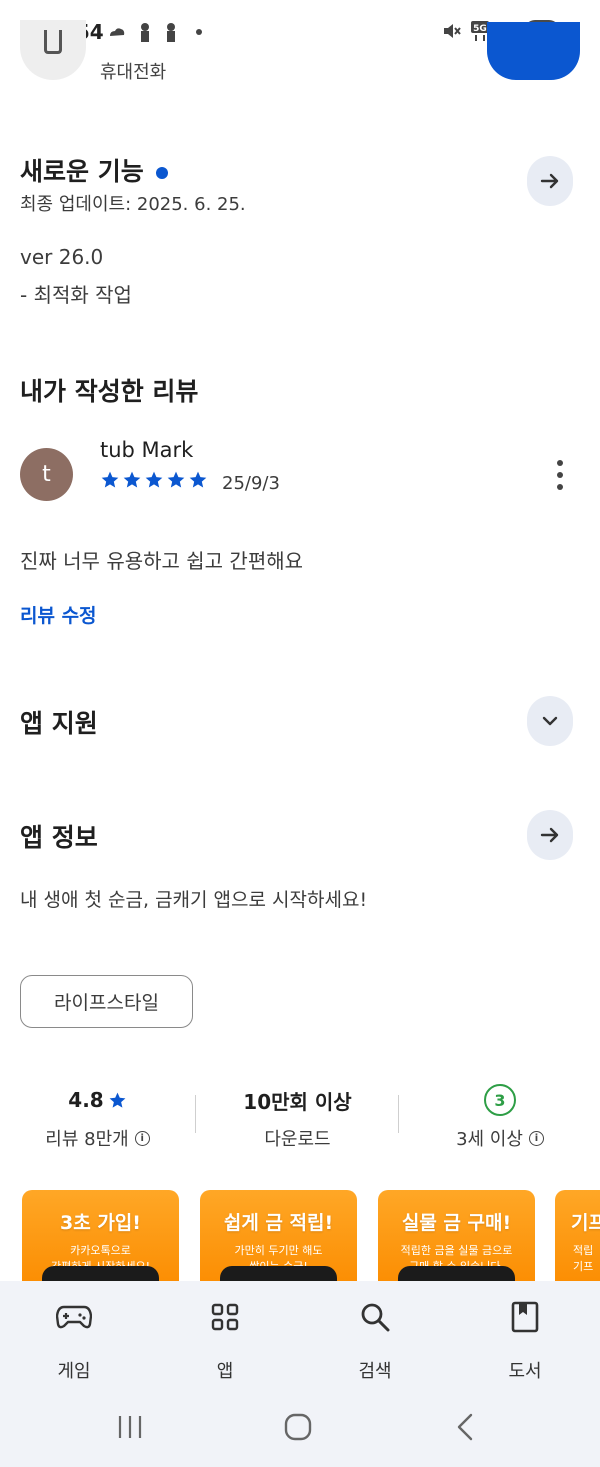 The image size is (600, 1467). I want to click on mute-icon, so click(452, 31).